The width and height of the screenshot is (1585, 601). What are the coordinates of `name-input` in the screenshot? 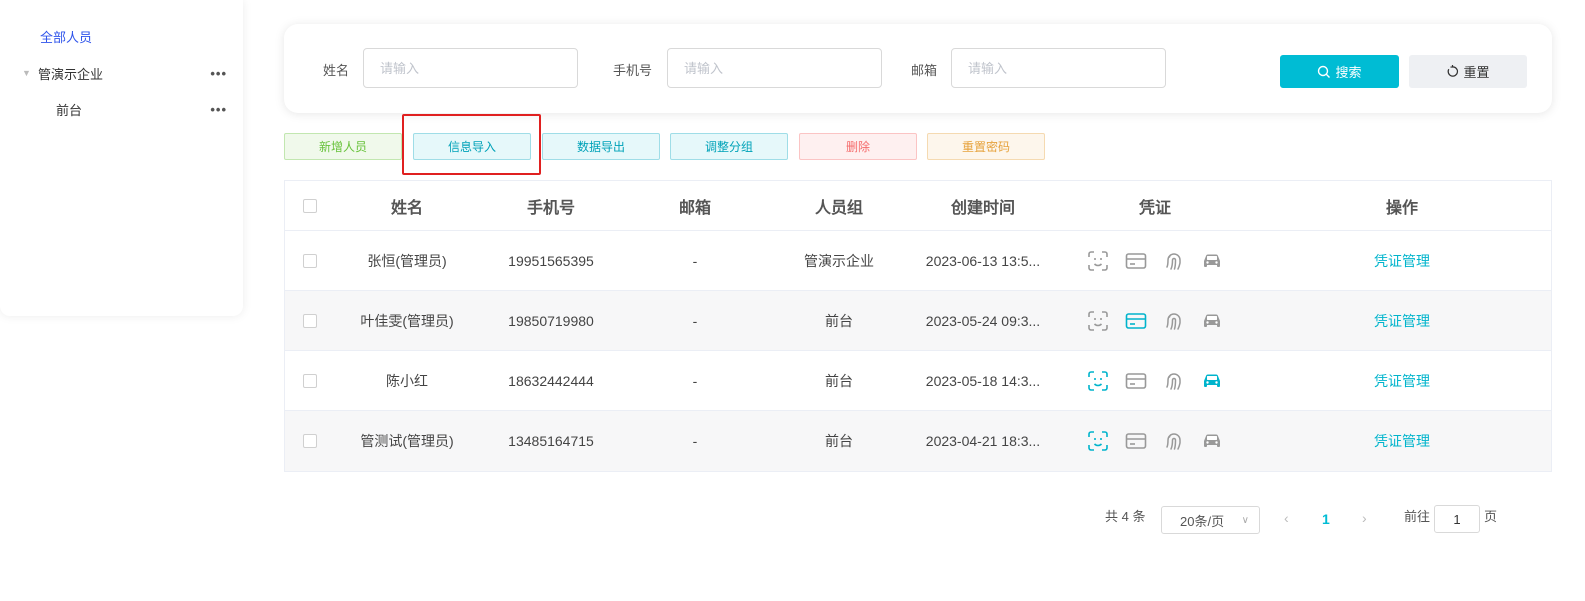 It's located at (470, 68).